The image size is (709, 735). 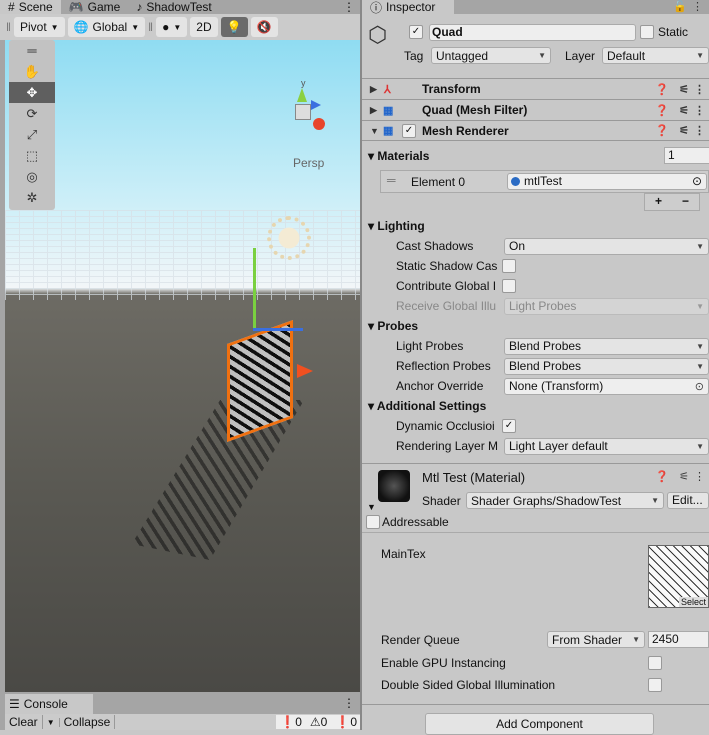 I want to click on gpu-instancing-checkbox, so click(x=655, y=663).